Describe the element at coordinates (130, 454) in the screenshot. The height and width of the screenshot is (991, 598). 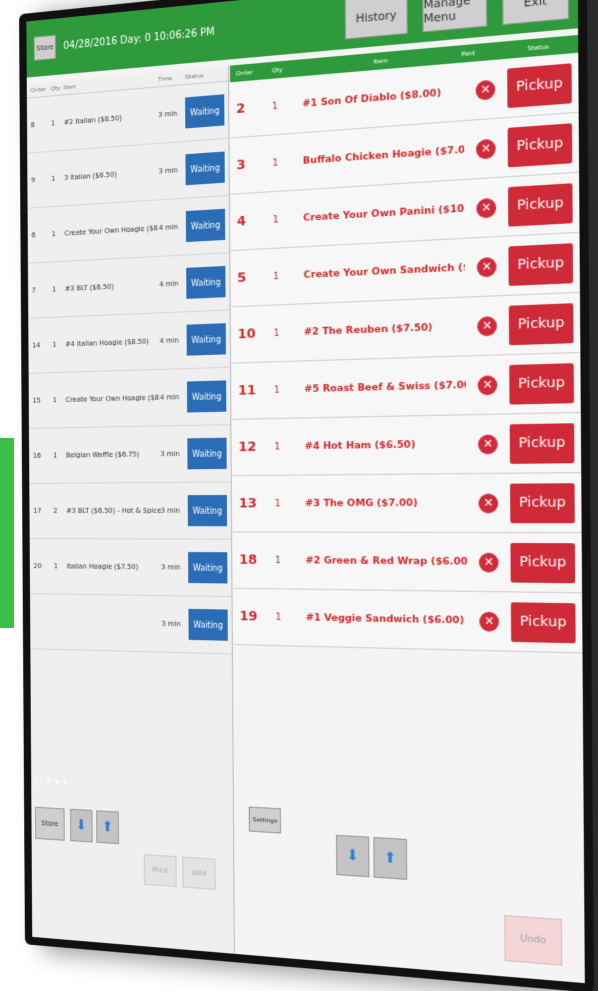
I see `waiting-order-row: 161Belgian Waffle ($6.75)3 minWaiting` at that location.